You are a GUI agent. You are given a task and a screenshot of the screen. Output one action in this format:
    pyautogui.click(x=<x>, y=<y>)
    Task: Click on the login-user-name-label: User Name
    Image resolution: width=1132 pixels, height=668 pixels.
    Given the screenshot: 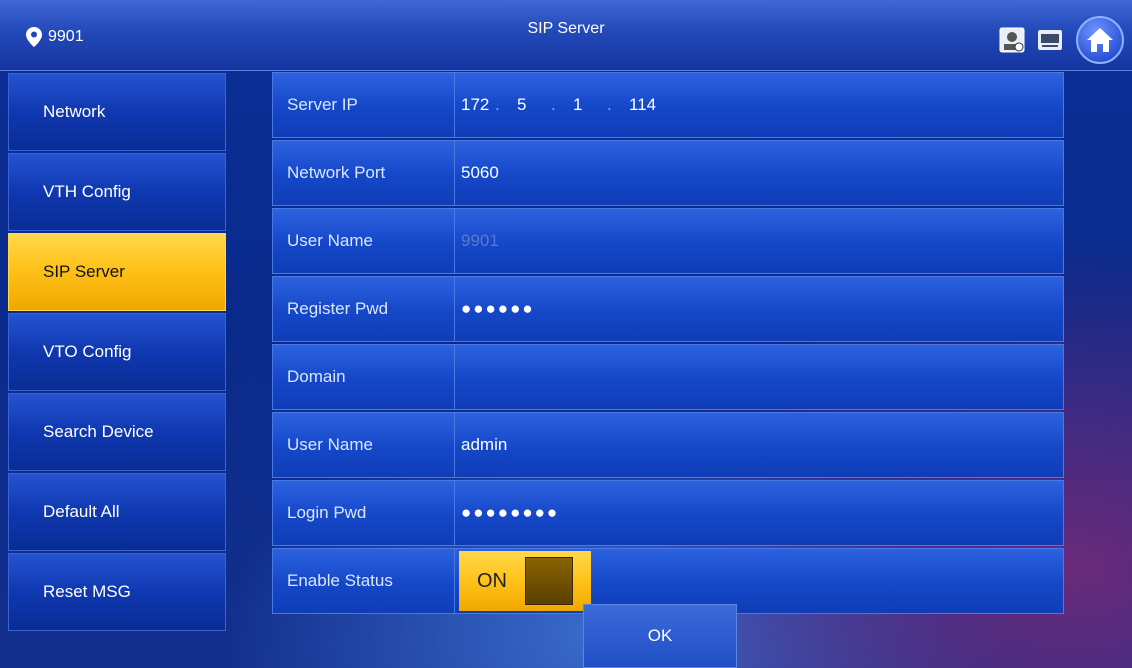 What is the action you would take?
    pyautogui.click(x=364, y=445)
    